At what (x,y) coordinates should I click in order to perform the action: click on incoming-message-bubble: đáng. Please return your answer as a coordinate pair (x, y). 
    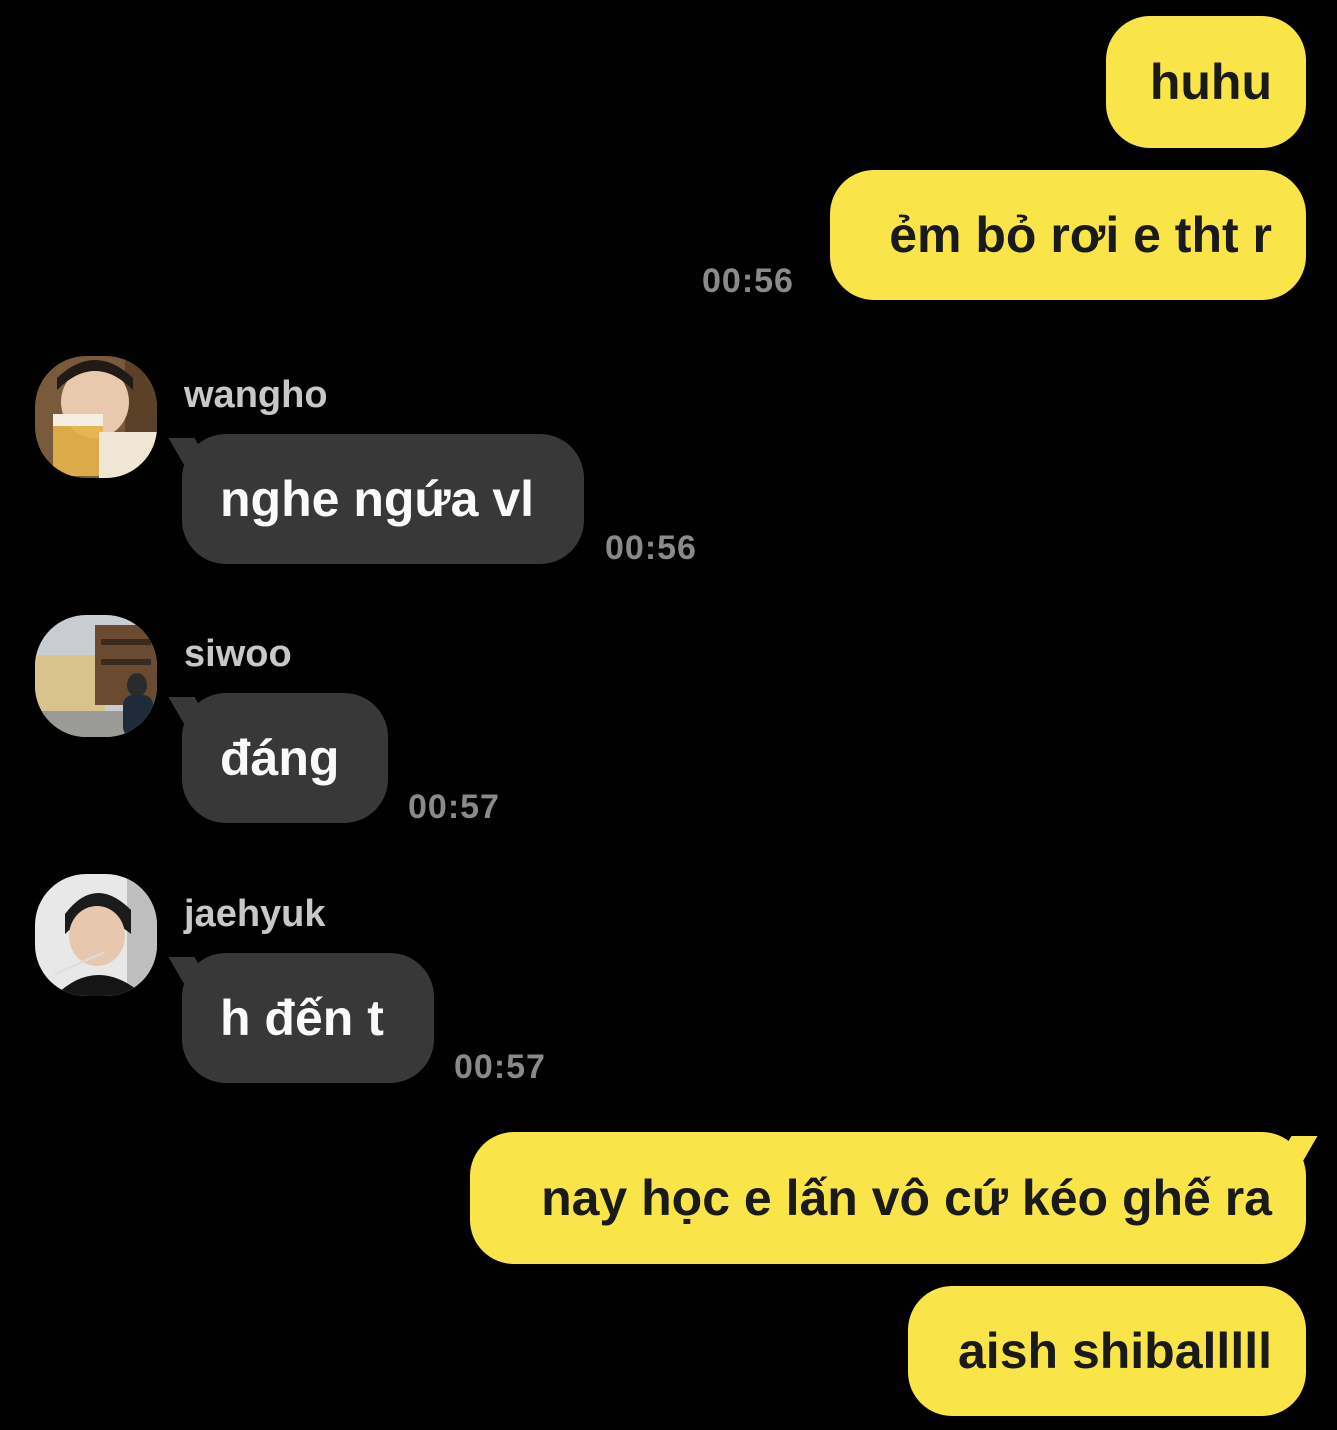
    Looking at the image, I should click on (285, 758).